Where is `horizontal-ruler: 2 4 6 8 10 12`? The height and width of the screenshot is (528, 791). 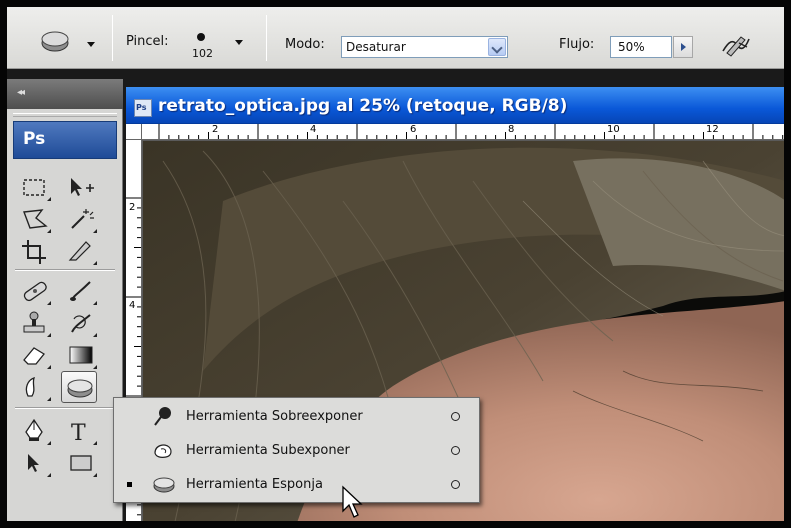 horizontal-ruler: 2 4 6 8 10 12 is located at coordinates (463, 132).